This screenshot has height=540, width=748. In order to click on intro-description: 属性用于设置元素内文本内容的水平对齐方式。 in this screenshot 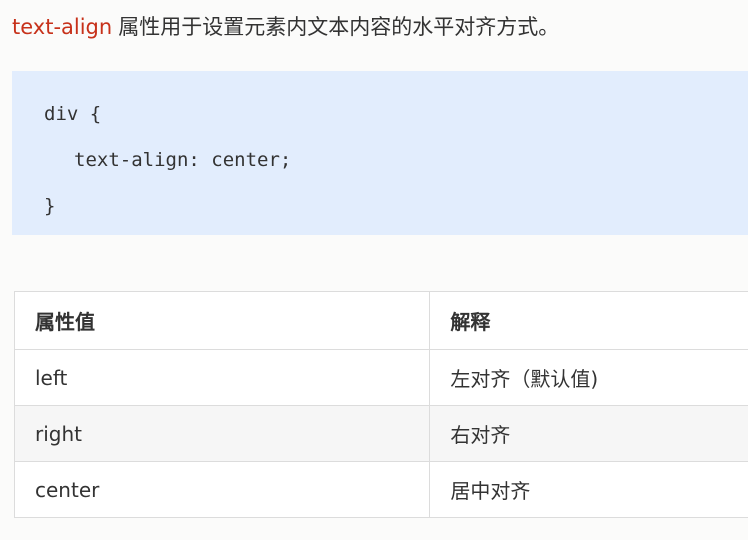, I will do `click(339, 27)`.